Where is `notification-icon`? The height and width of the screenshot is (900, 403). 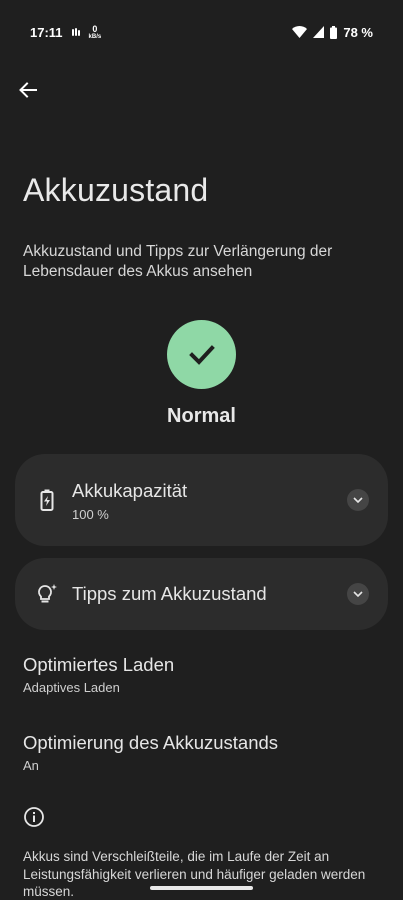 notification-icon is located at coordinates (75, 31).